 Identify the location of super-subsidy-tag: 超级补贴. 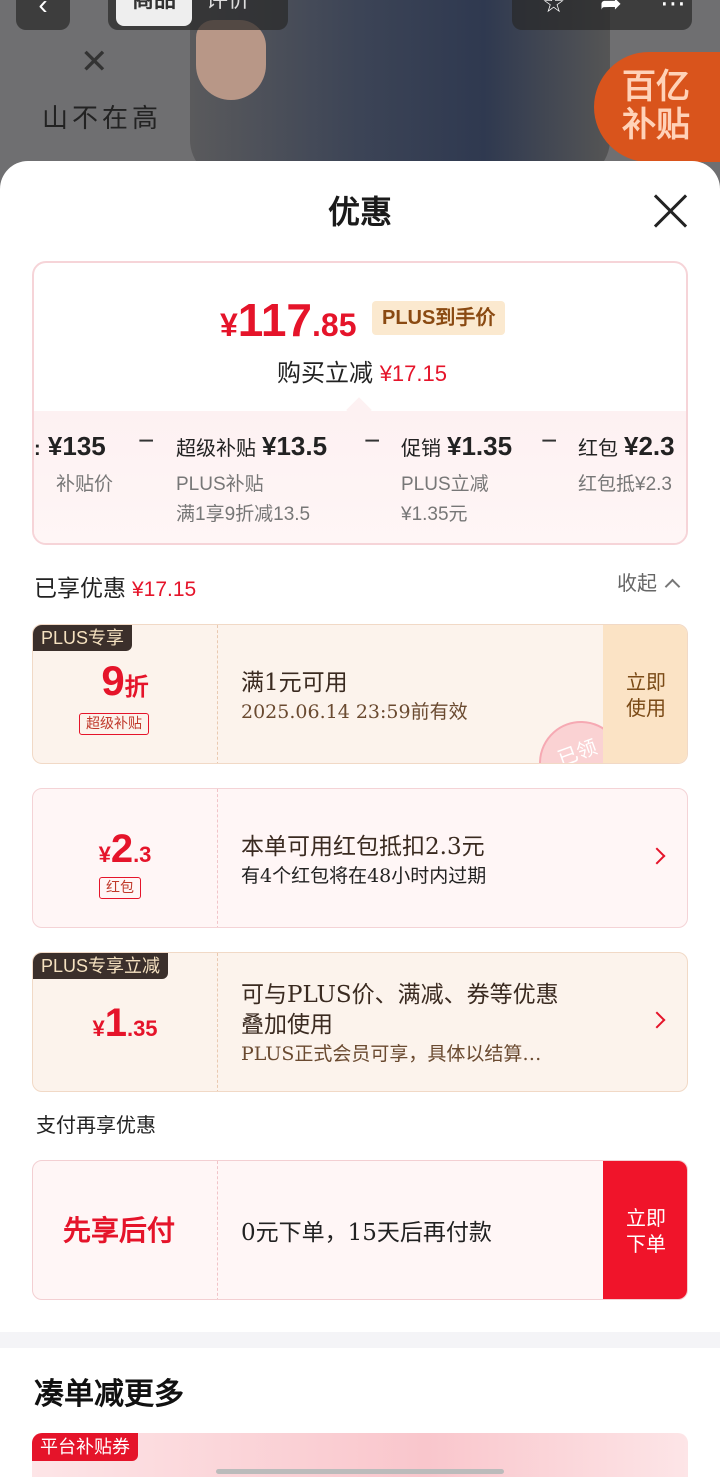
(114, 724).